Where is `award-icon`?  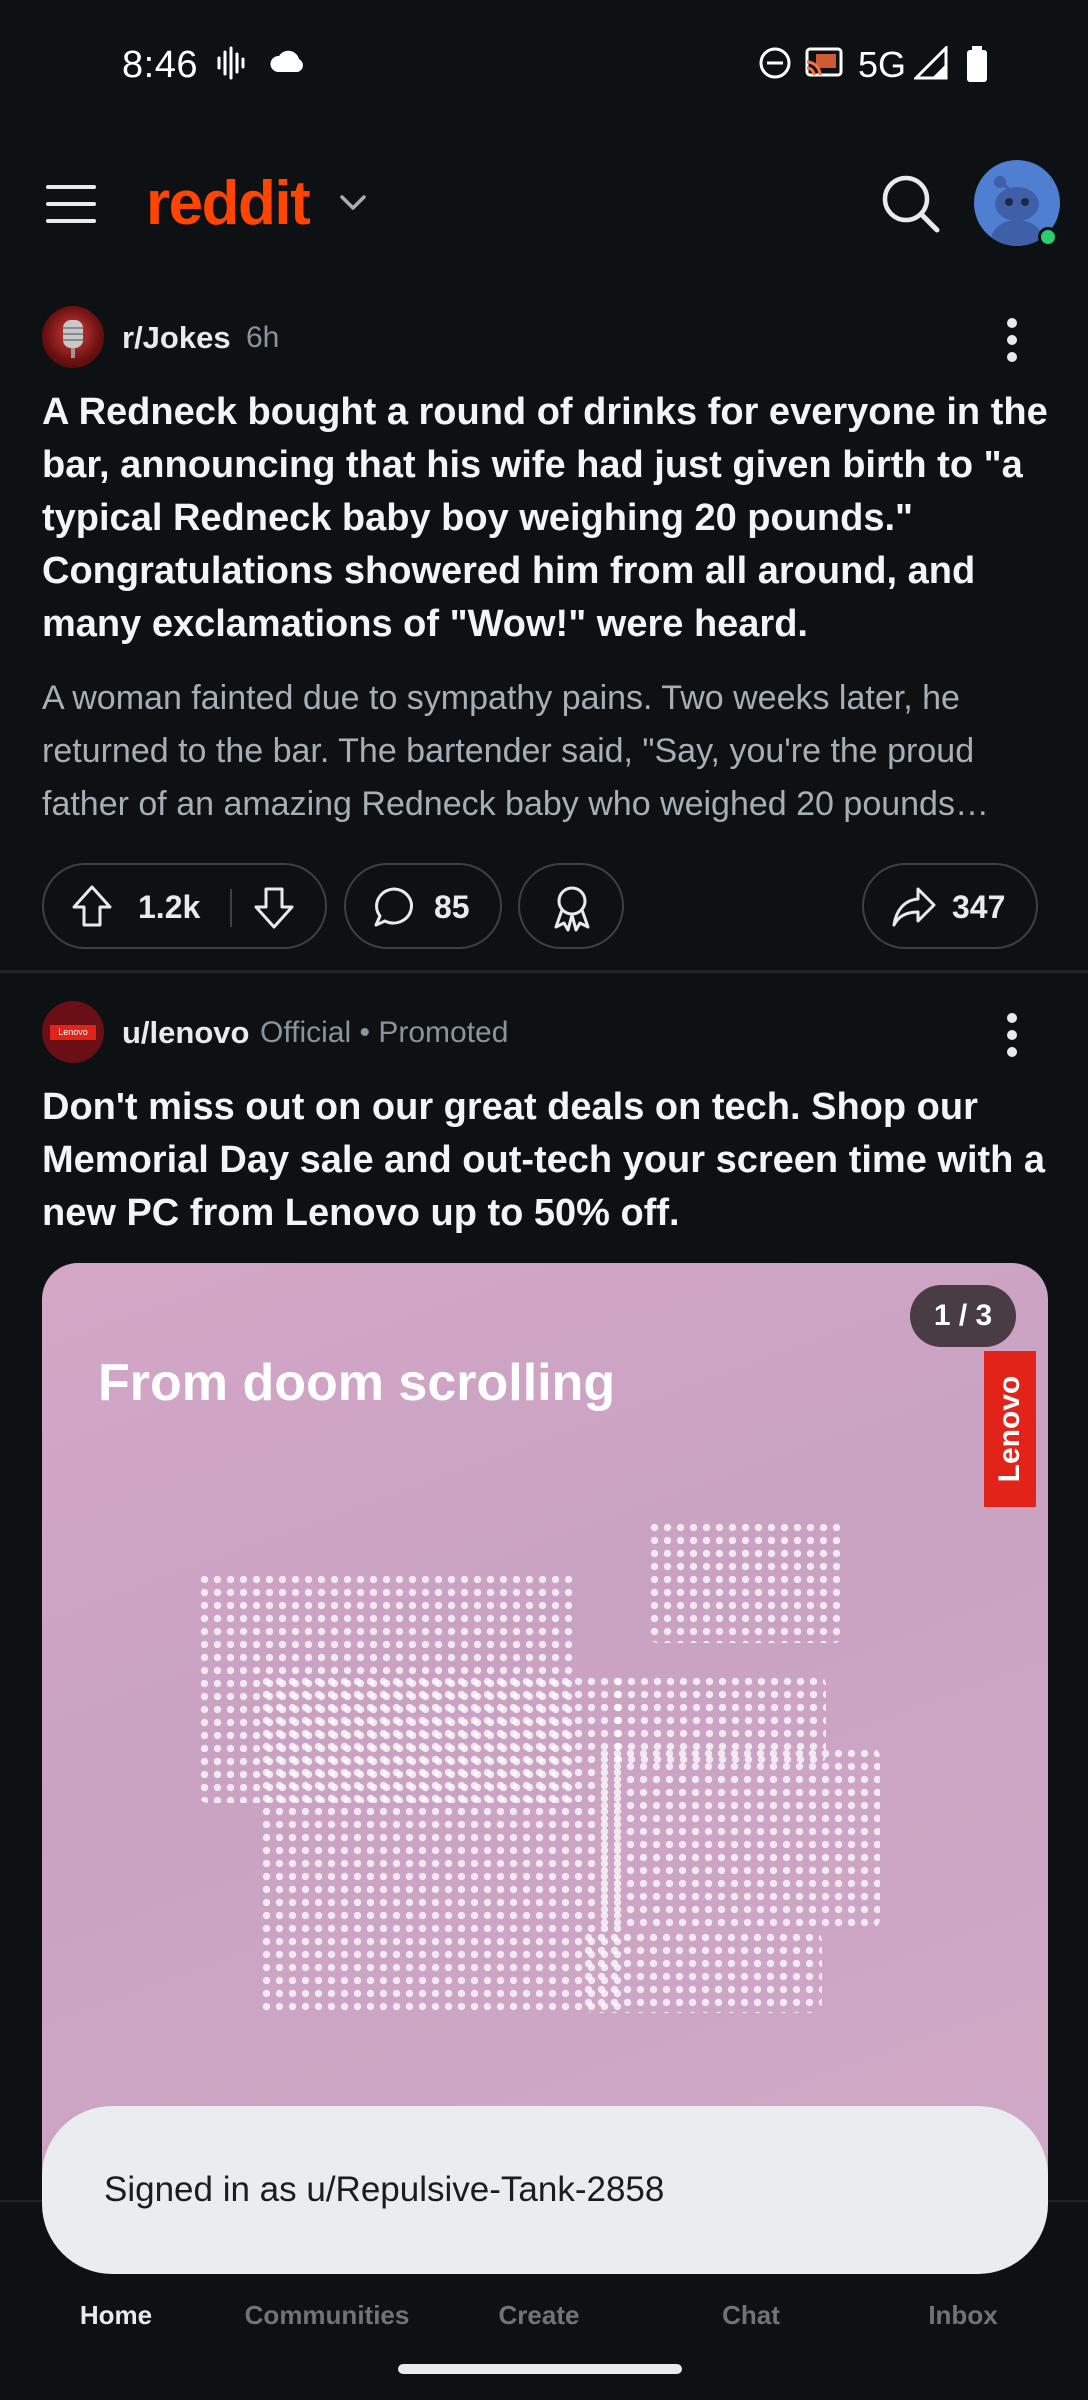 award-icon is located at coordinates (572, 909).